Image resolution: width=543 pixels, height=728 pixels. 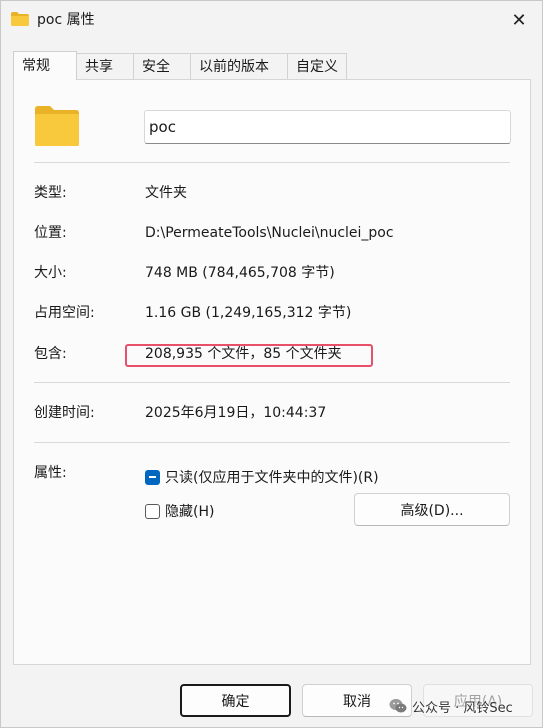 What do you see at coordinates (152, 477) in the screenshot?
I see `readonly-checkbox` at bounding box center [152, 477].